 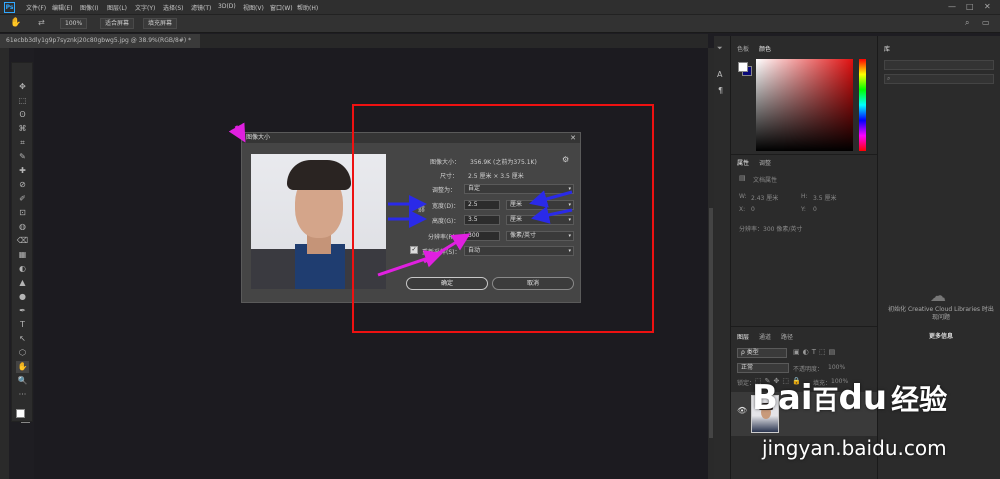 I want to click on arrow-to-width-unit, so click(x=551, y=199).